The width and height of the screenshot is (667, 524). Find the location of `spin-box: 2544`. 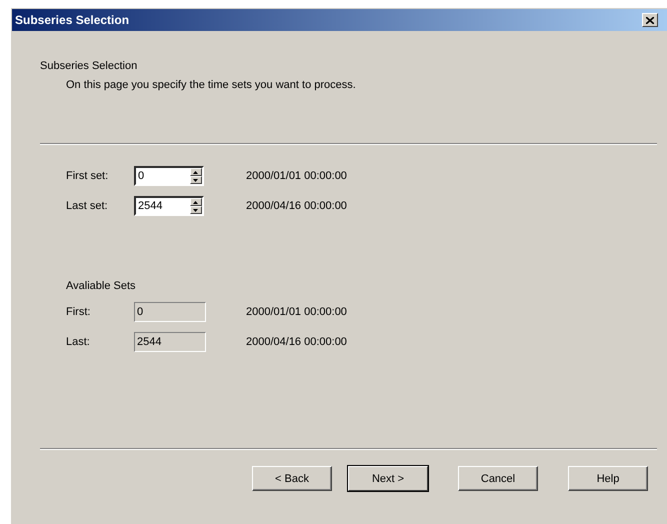

spin-box: 2544 is located at coordinates (169, 206).